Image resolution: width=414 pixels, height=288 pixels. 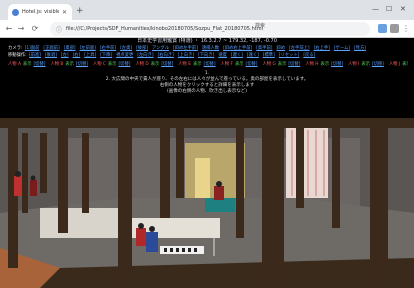 What do you see at coordinates (389, 9) in the screenshot?
I see `maximize-icon: ☐` at bounding box center [389, 9].